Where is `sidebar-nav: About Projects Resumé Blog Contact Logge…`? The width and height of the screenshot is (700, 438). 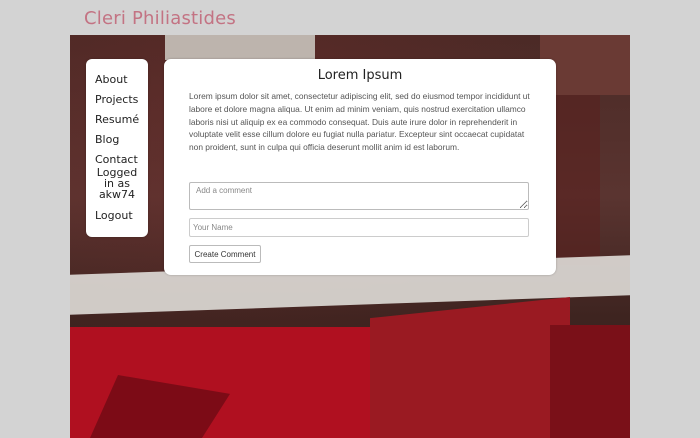
sidebar-nav: About Projects Resumé Blog Contact Logge… is located at coordinates (117, 148).